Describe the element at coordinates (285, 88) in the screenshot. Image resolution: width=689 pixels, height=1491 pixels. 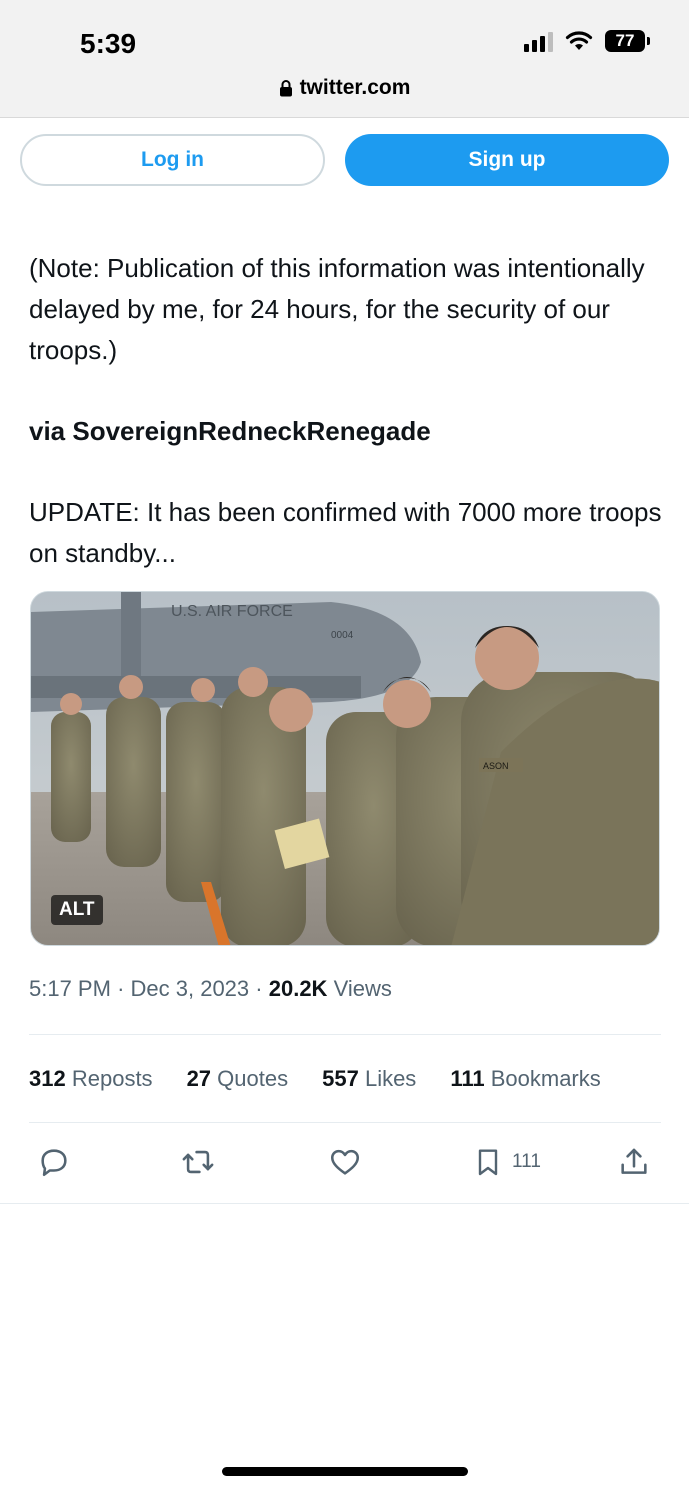
I see `lock-icon` at that location.